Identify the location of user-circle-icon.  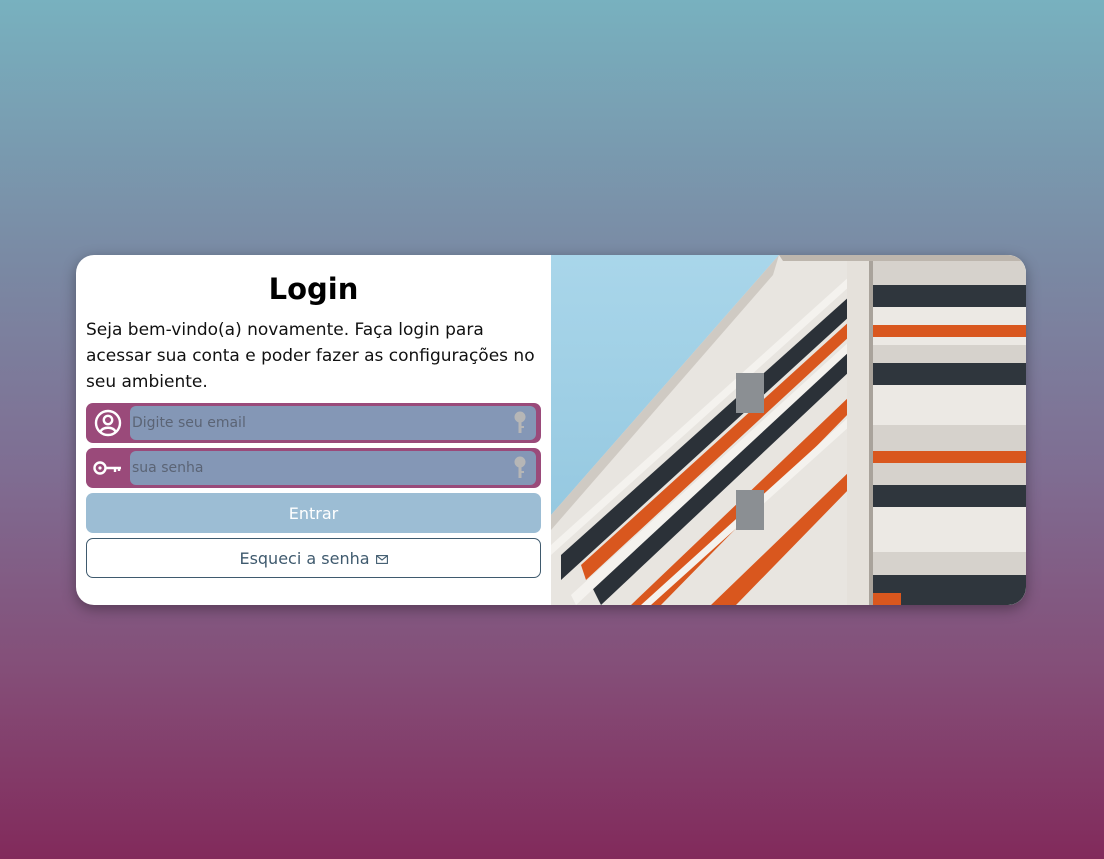
(108, 423).